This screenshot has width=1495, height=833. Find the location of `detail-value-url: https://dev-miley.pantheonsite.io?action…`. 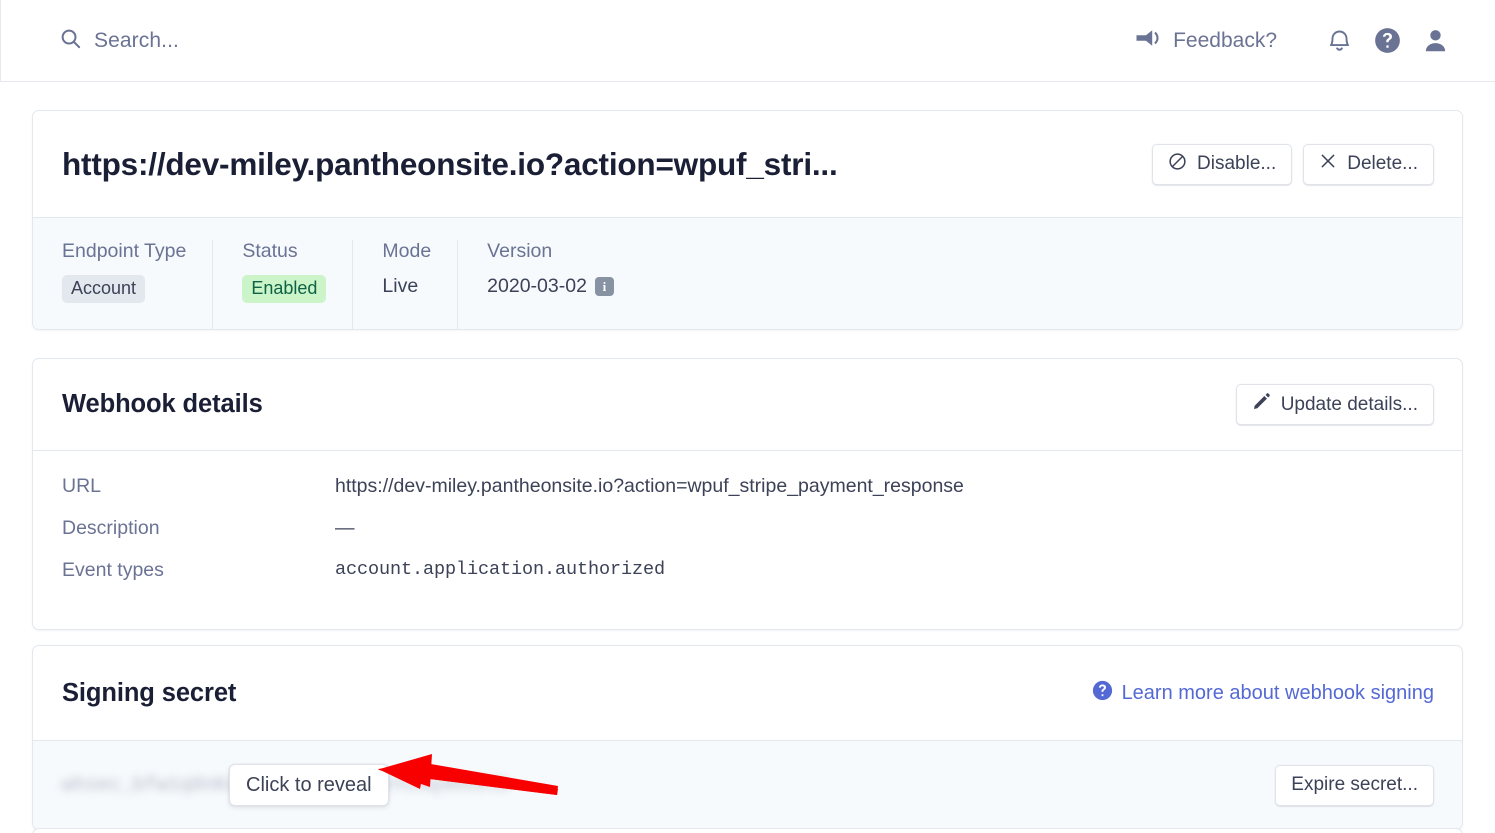

detail-value-url: https://dev-miley.pantheonsite.io?action… is located at coordinates (649, 486).